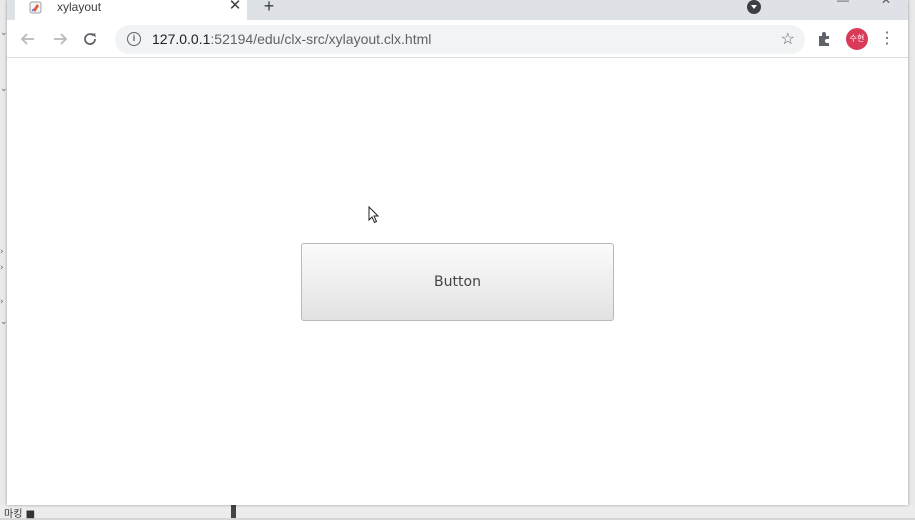 Image resolution: width=915 pixels, height=520 pixels. I want to click on back-arrow-icon, so click(28, 39).